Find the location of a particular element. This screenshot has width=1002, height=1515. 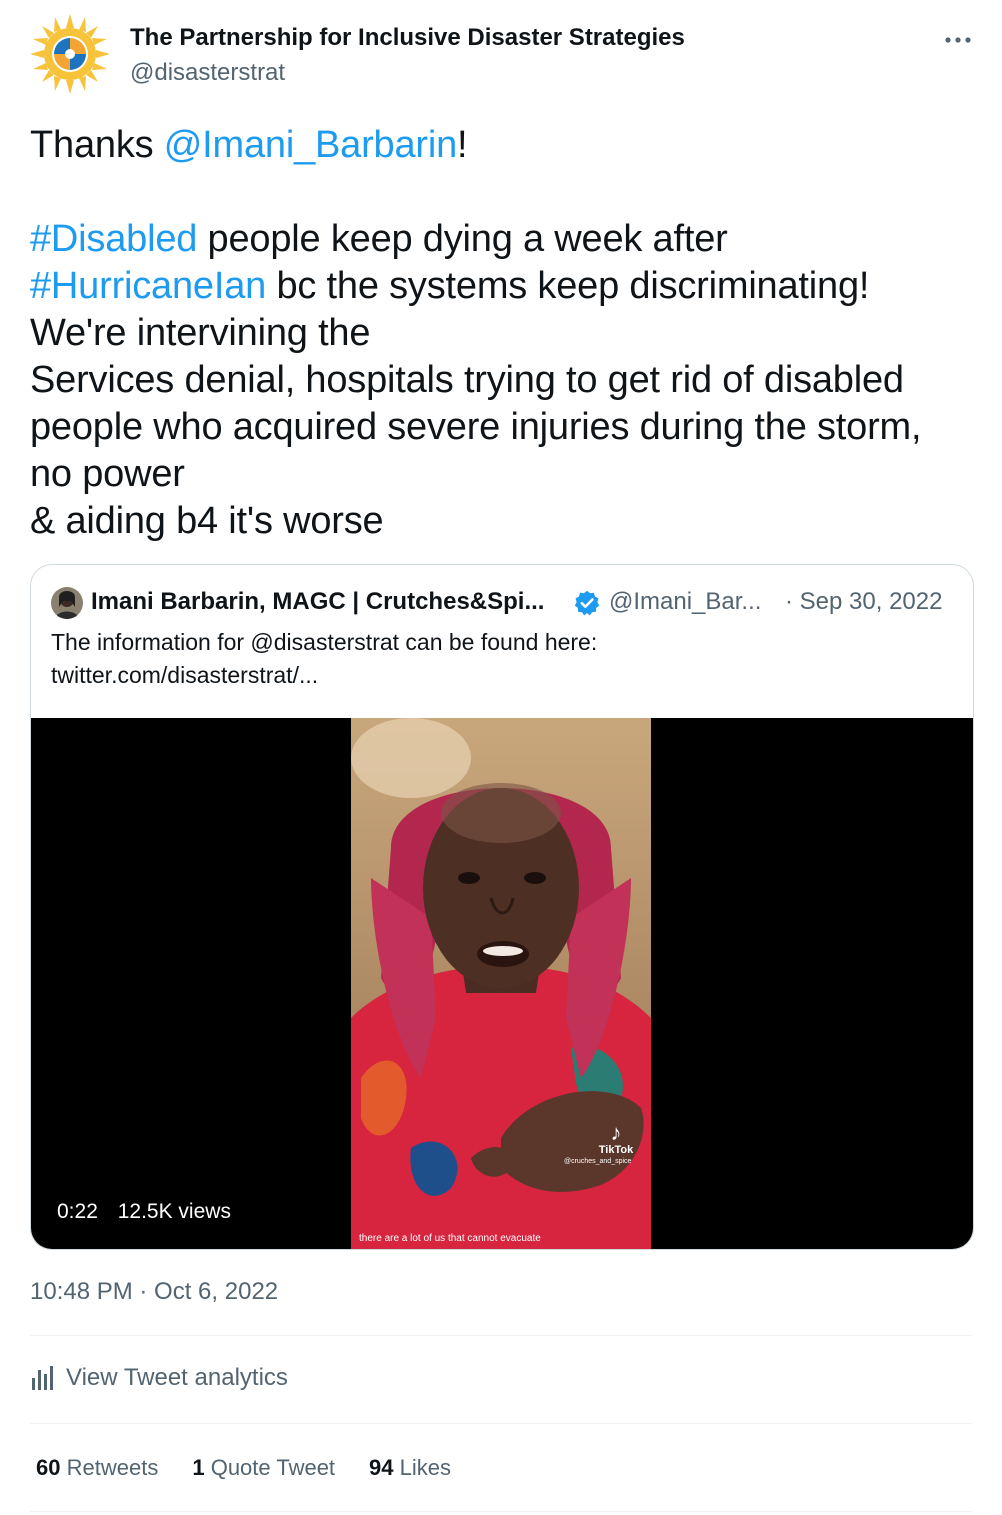

tiktok-logo-icon: ♪ is located at coordinates (616, 1132).